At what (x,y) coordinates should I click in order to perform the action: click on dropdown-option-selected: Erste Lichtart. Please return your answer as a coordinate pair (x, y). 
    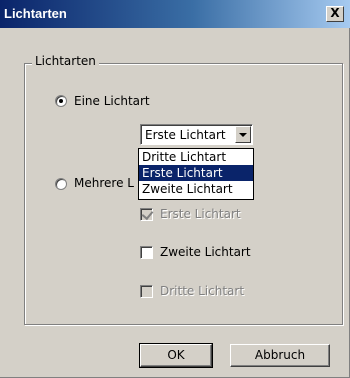
    Looking at the image, I should click on (196, 173).